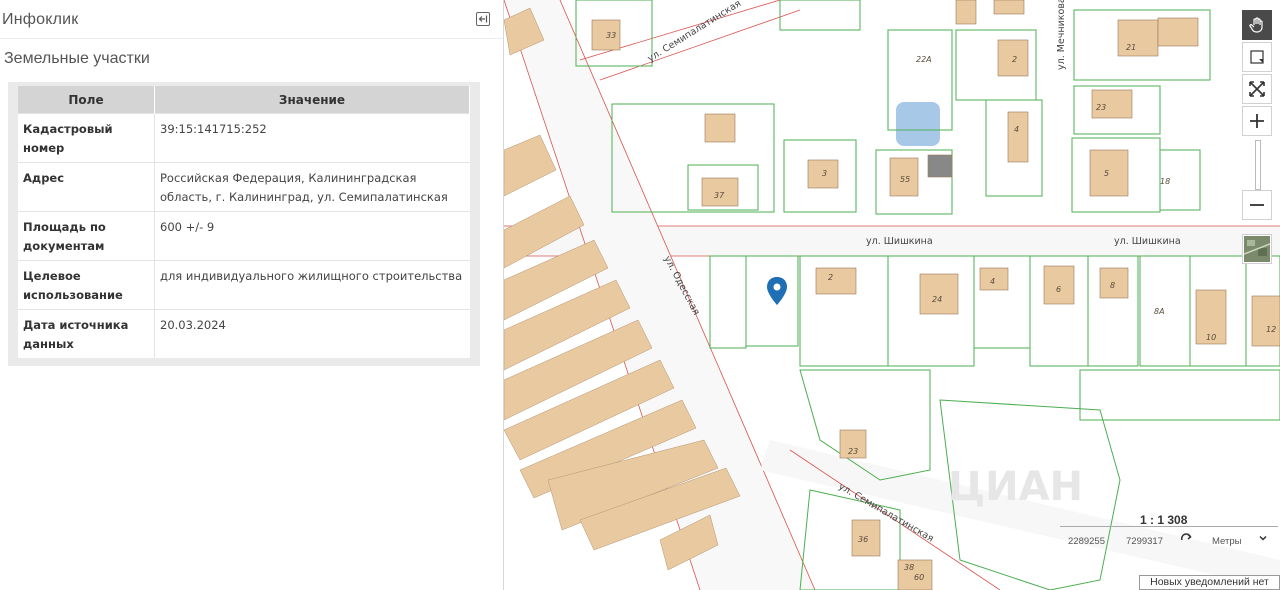  Describe the element at coordinates (1258, 165) in the screenshot. I see `zoom-slider` at that location.